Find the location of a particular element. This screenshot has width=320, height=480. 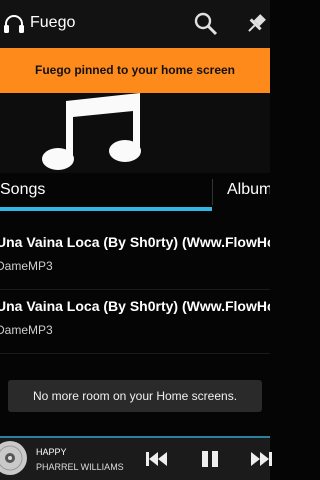

header-artwork is located at coordinates (135, 133).